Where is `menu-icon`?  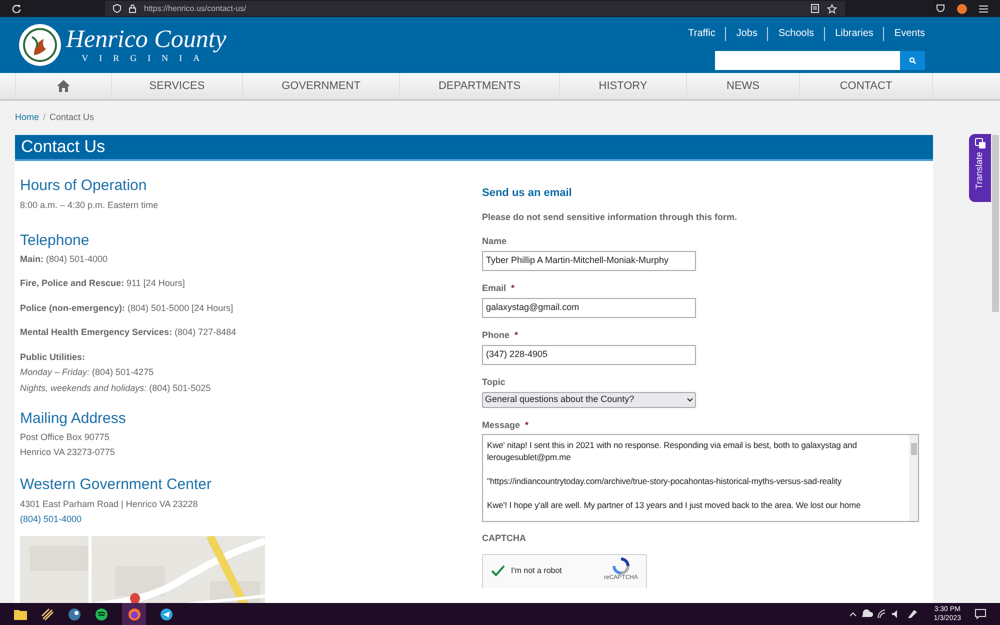 menu-icon is located at coordinates (983, 8).